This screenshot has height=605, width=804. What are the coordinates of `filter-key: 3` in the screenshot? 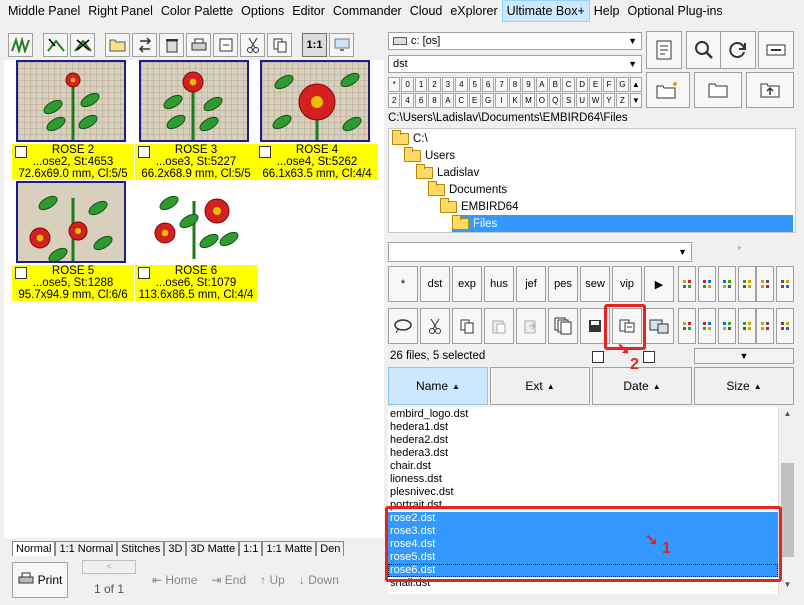 It's located at (448, 84).